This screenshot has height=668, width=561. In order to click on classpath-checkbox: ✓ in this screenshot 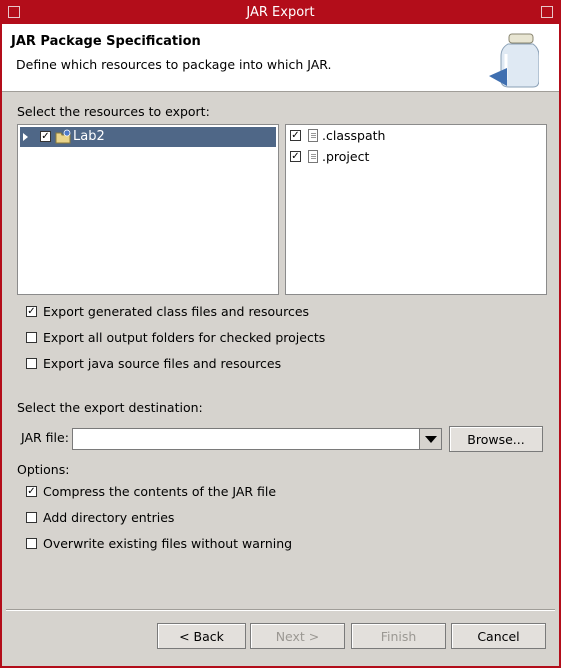, I will do `click(295, 135)`.